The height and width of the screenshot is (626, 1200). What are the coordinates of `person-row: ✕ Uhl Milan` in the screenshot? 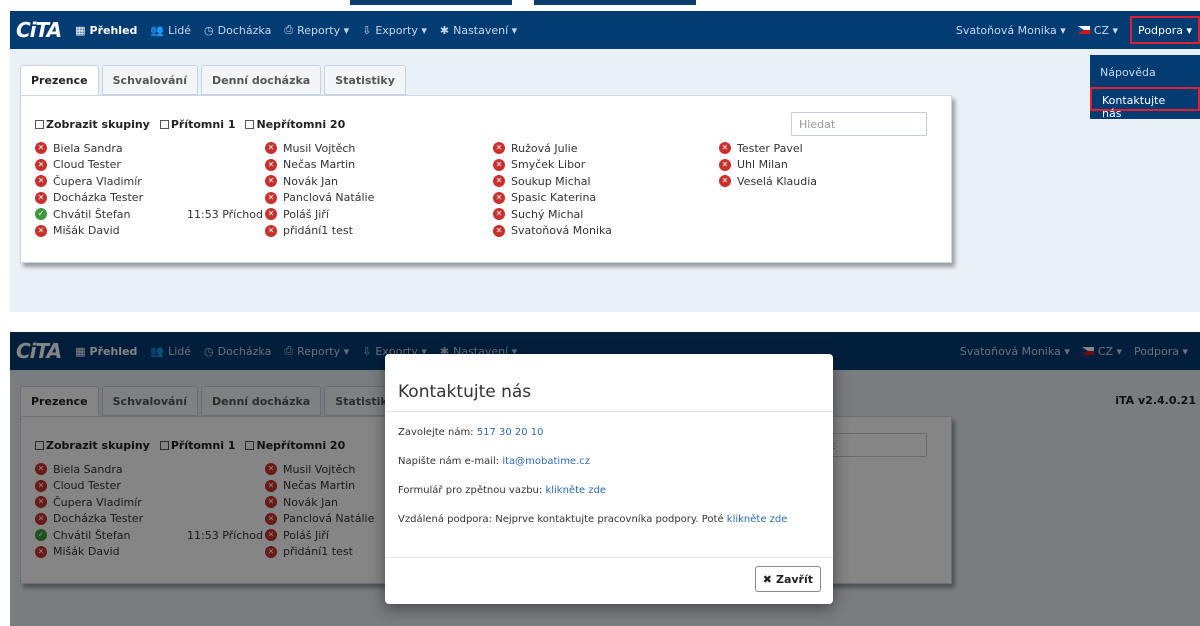 It's located at (768, 165).